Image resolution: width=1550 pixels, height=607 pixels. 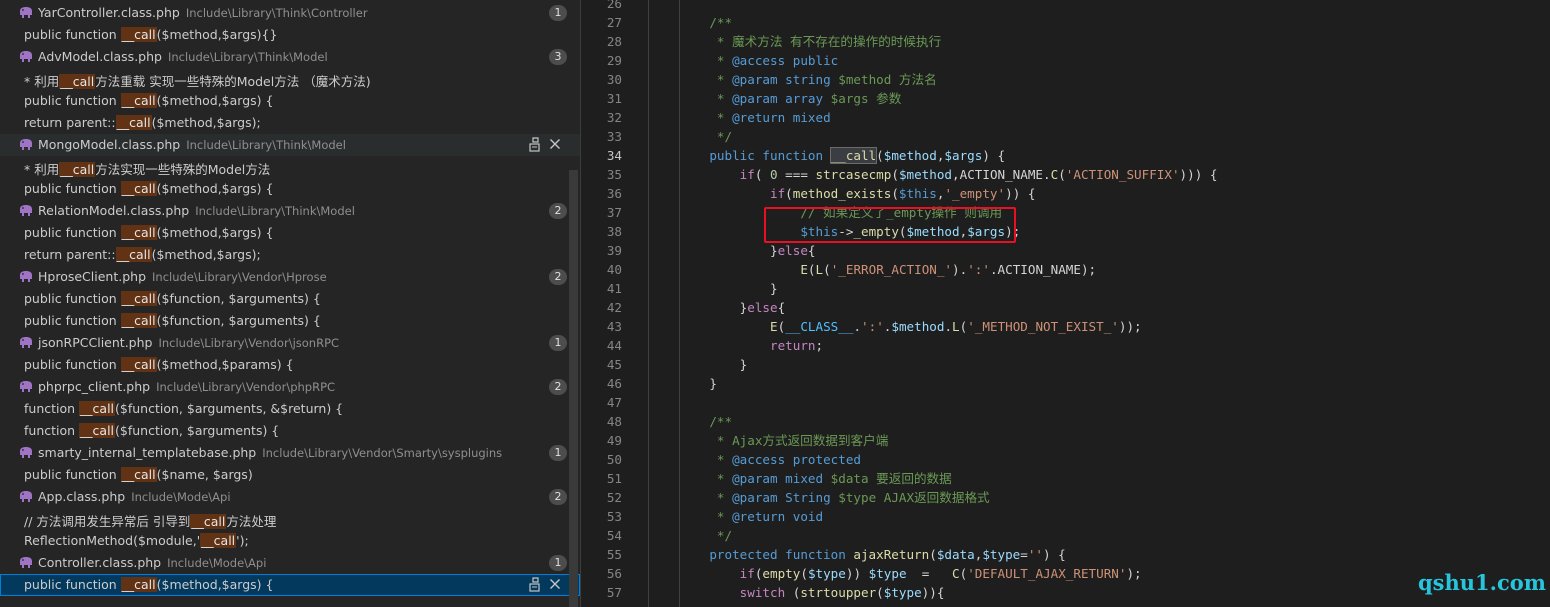 What do you see at coordinates (842, 193) in the screenshot?
I see `code-token: method_exists` at bounding box center [842, 193].